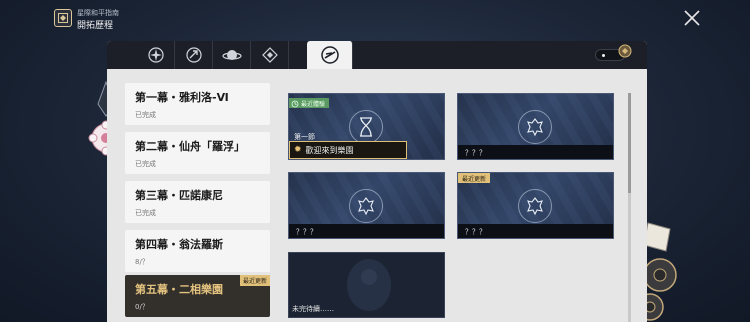 This screenshot has height=322, width=750. I want to click on episode-card-3: ？？？, so click(366, 205).